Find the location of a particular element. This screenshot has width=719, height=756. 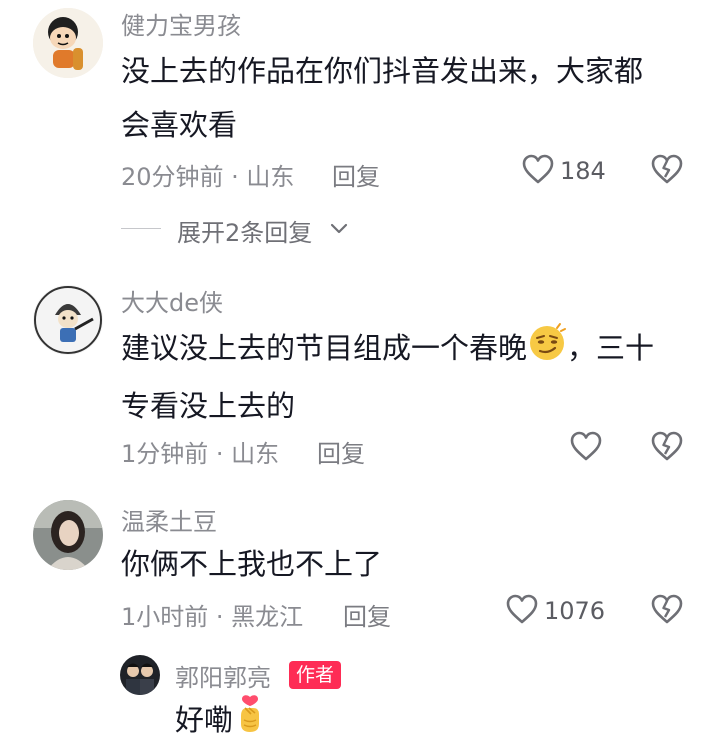

comment-text: 你俩不上我也不上了 is located at coordinates (252, 564).